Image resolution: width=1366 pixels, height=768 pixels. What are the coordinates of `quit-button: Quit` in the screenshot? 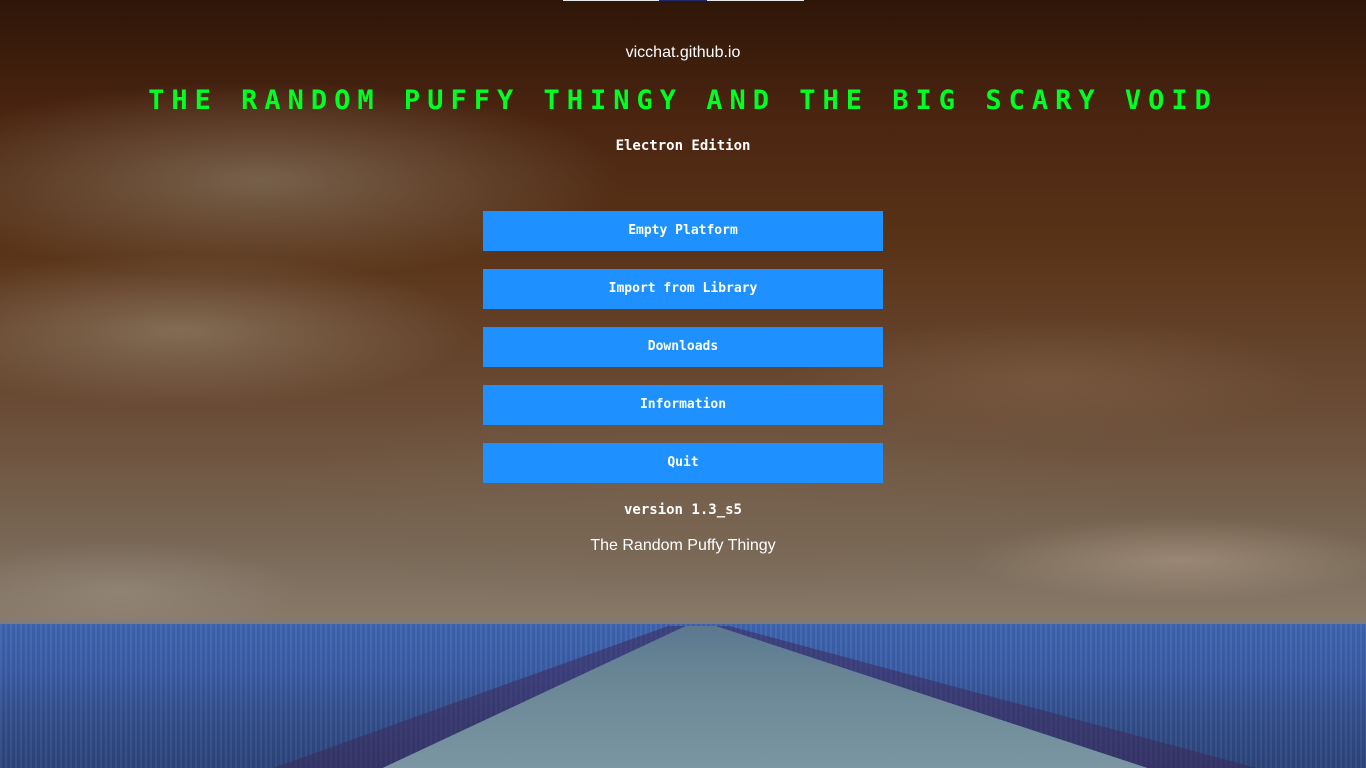 It's located at (683, 463).